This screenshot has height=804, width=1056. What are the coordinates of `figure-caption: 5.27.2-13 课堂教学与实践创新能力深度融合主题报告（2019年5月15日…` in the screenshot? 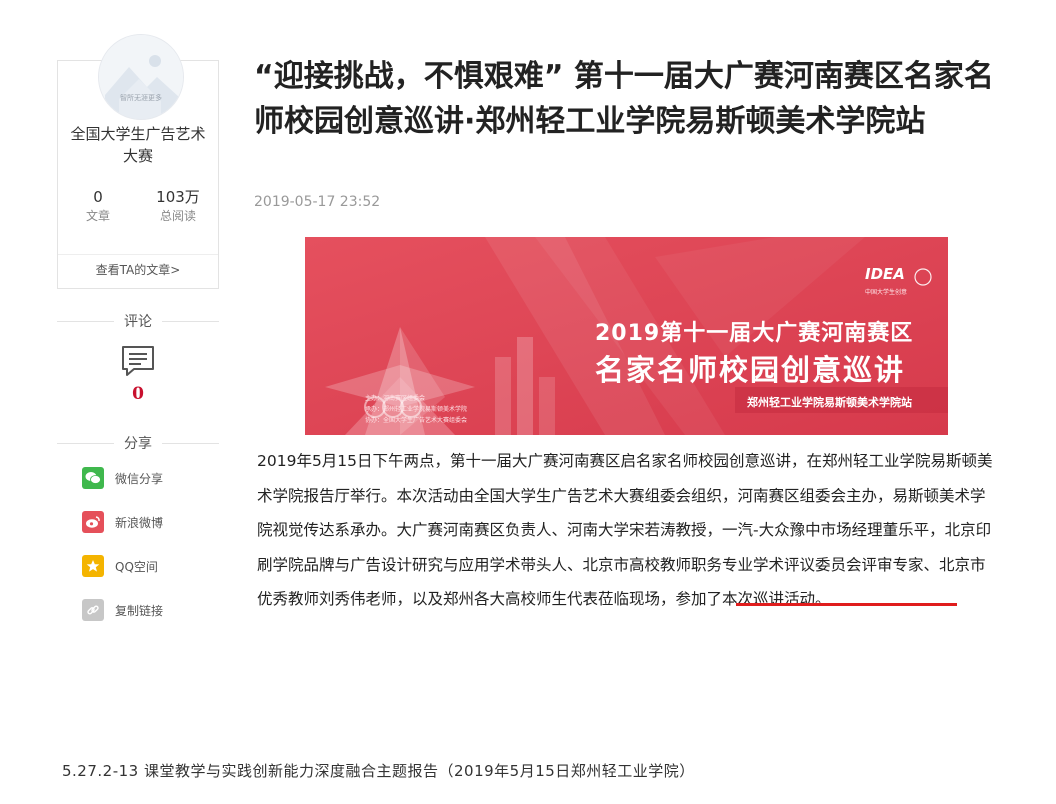 It's located at (378, 771).